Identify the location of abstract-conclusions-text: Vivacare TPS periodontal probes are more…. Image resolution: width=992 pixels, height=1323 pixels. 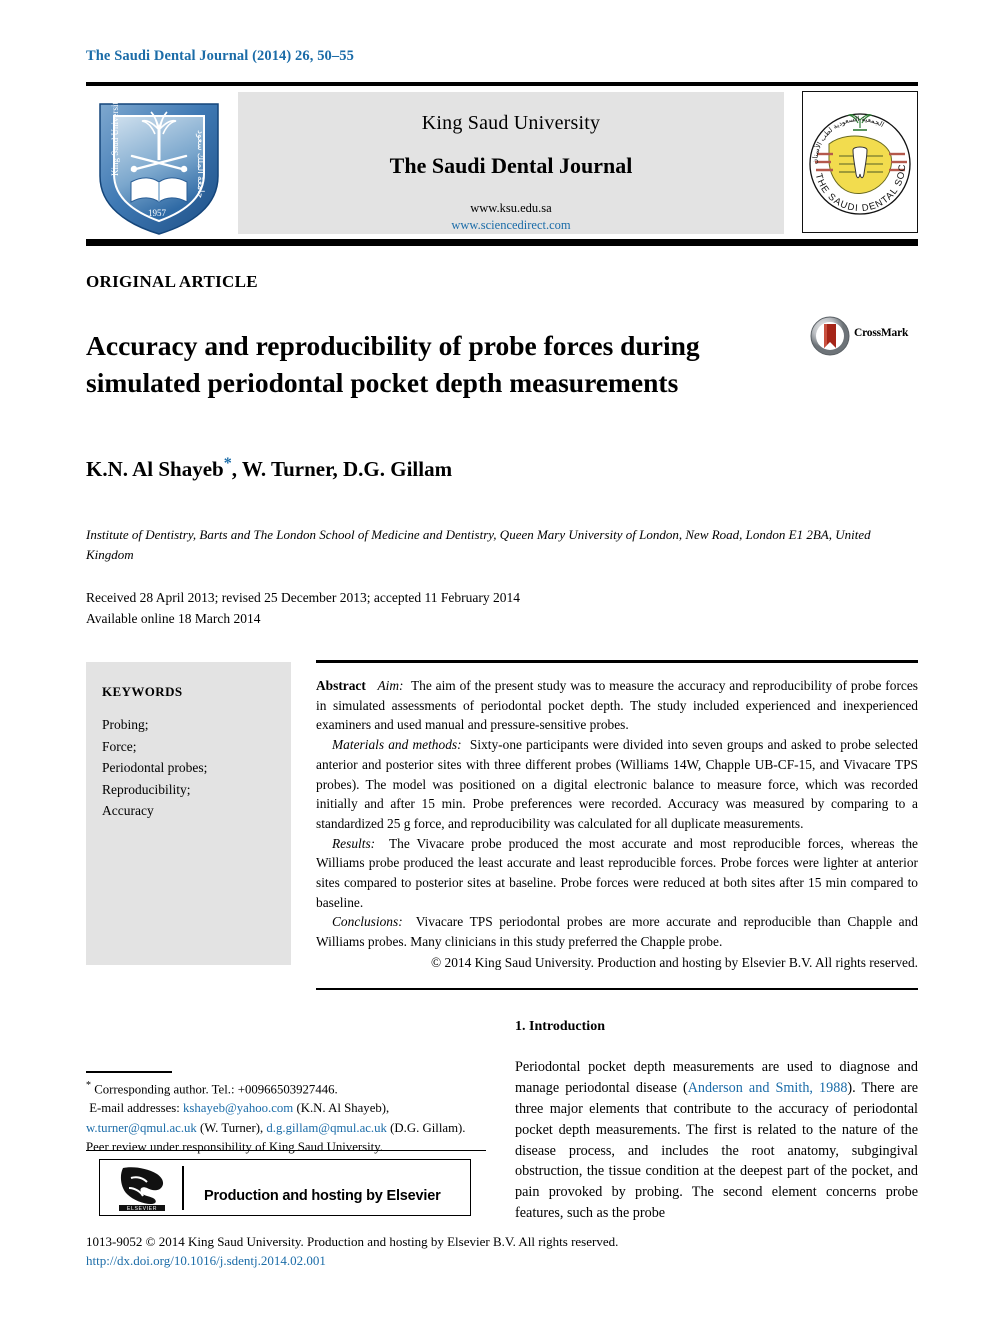
(617, 932).